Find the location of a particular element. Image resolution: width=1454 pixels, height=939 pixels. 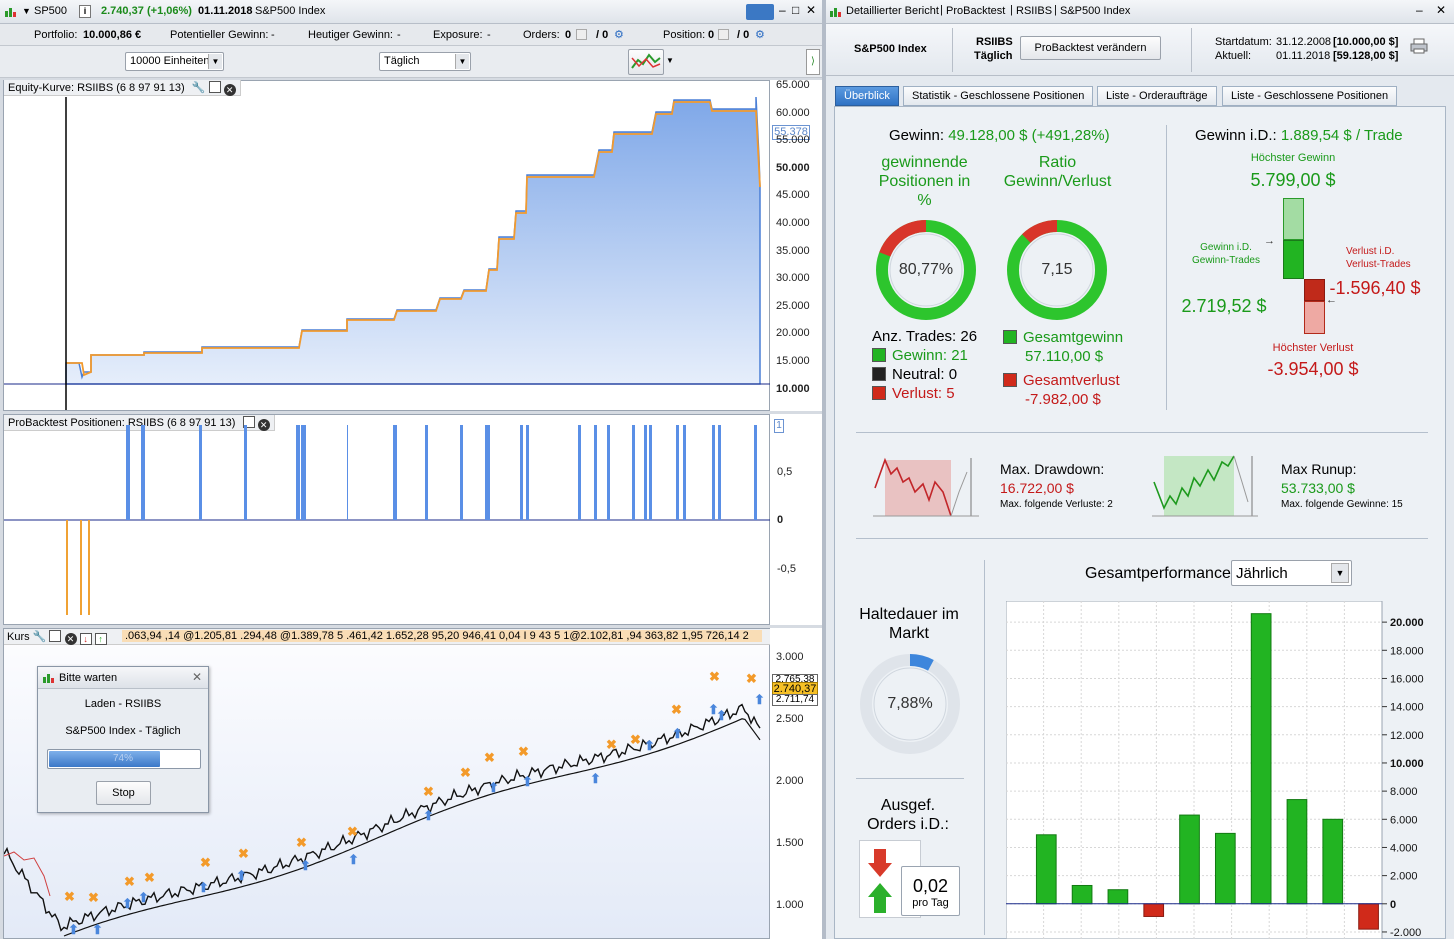

bar-2014 is located at coordinates (1225, 868).